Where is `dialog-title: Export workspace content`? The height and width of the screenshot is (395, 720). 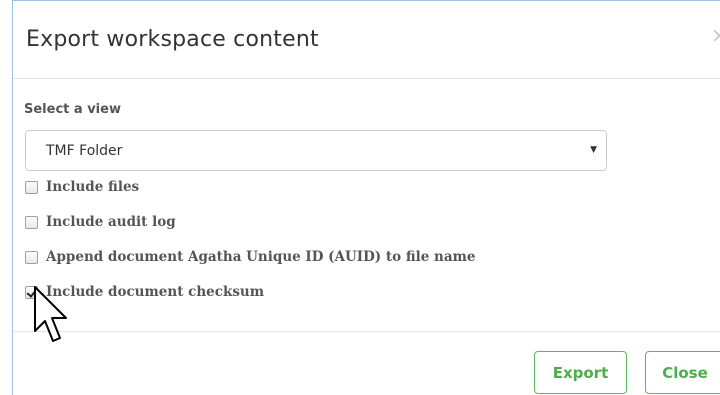 dialog-title: Export workspace content is located at coordinates (172, 39).